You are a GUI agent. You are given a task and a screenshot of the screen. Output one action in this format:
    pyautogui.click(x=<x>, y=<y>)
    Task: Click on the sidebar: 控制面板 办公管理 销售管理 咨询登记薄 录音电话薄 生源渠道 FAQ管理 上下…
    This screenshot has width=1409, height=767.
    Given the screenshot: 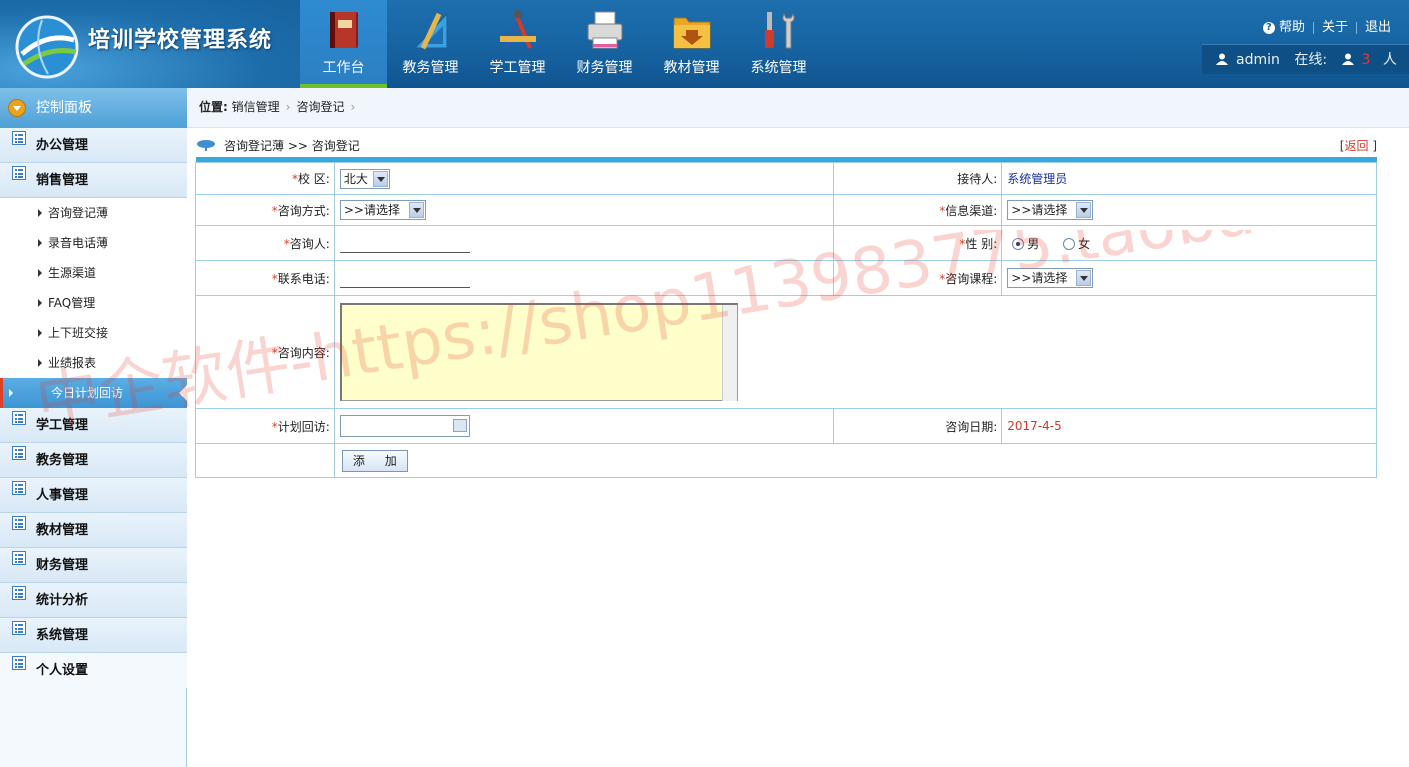 What is the action you would take?
    pyautogui.click(x=94, y=427)
    